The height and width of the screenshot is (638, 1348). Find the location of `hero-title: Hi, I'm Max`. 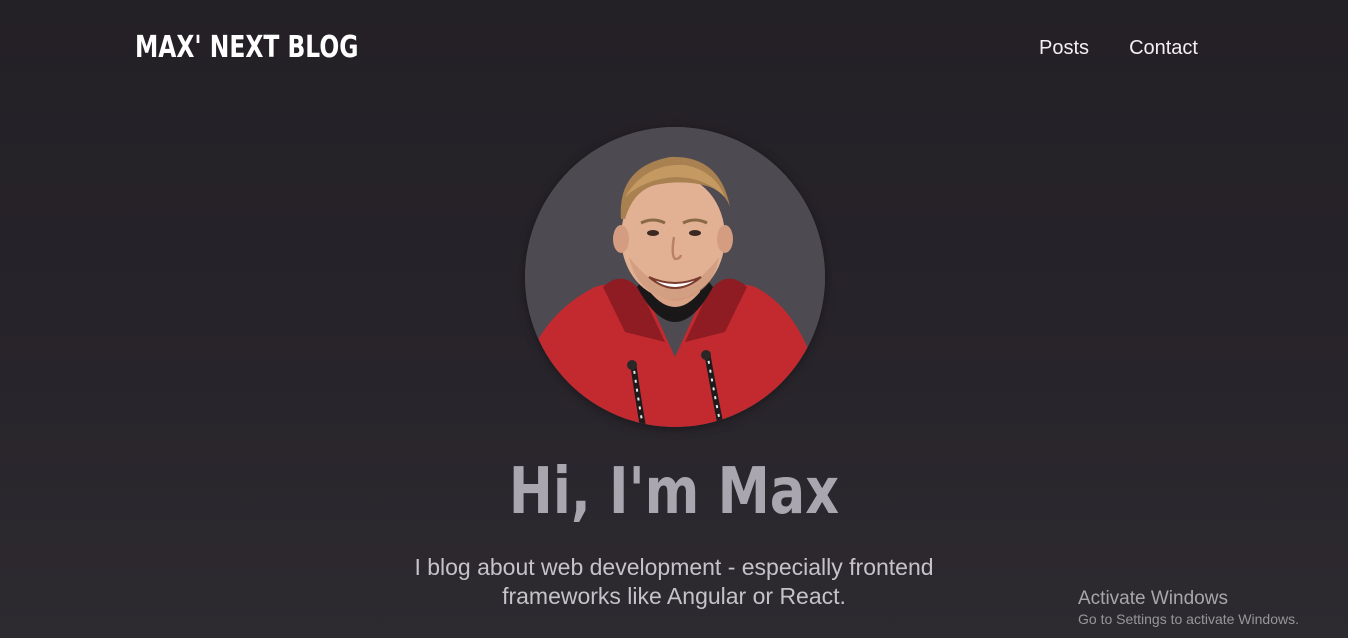

hero-title: Hi, I'm Max is located at coordinates (674, 492).